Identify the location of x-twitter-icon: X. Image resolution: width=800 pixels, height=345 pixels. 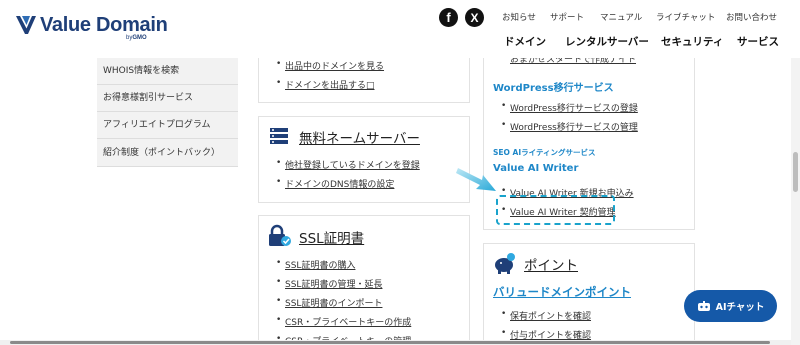
(474, 17).